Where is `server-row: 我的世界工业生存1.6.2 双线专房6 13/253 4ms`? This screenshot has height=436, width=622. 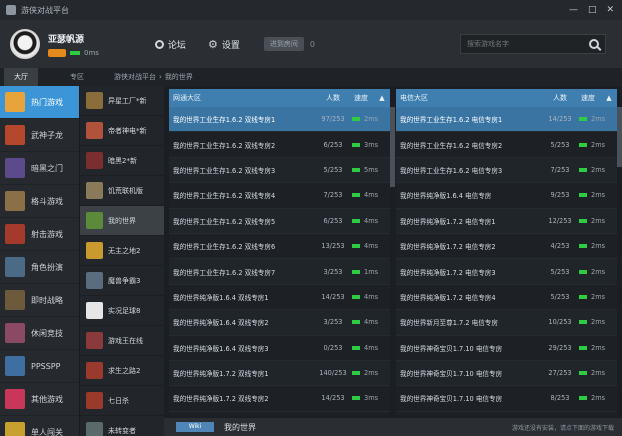 server-row: 我的世界工业生存1.6.2 双线专房6 13/253 4ms is located at coordinates (279, 247).